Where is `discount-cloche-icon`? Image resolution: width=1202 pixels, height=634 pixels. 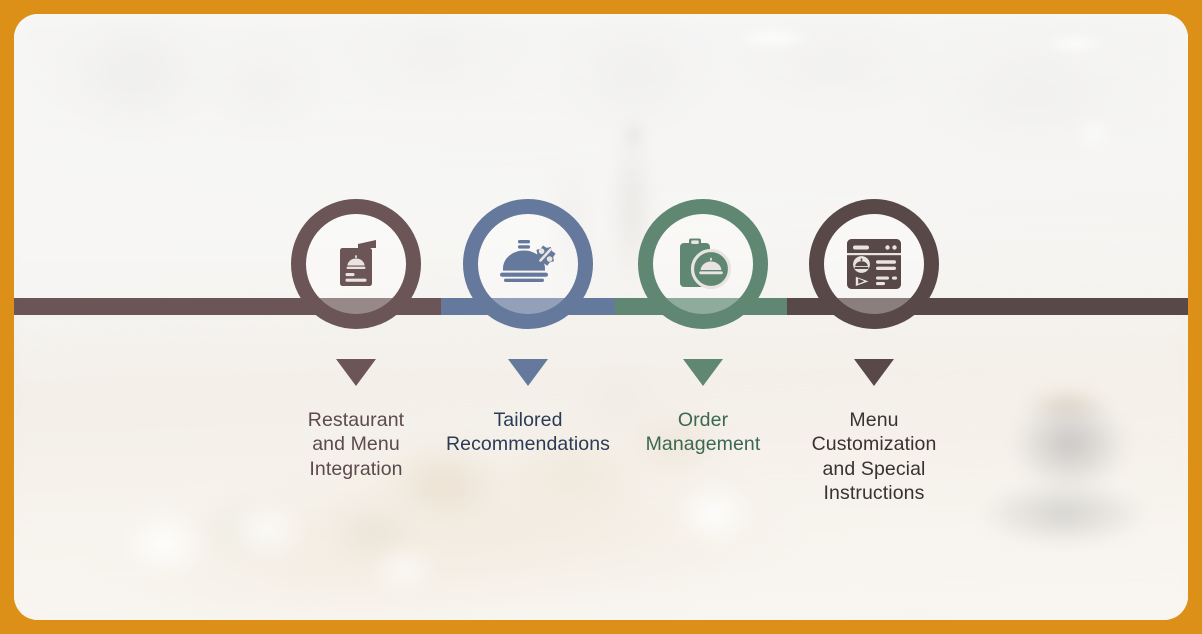
discount-cloche-icon is located at coordinates (528, 264).